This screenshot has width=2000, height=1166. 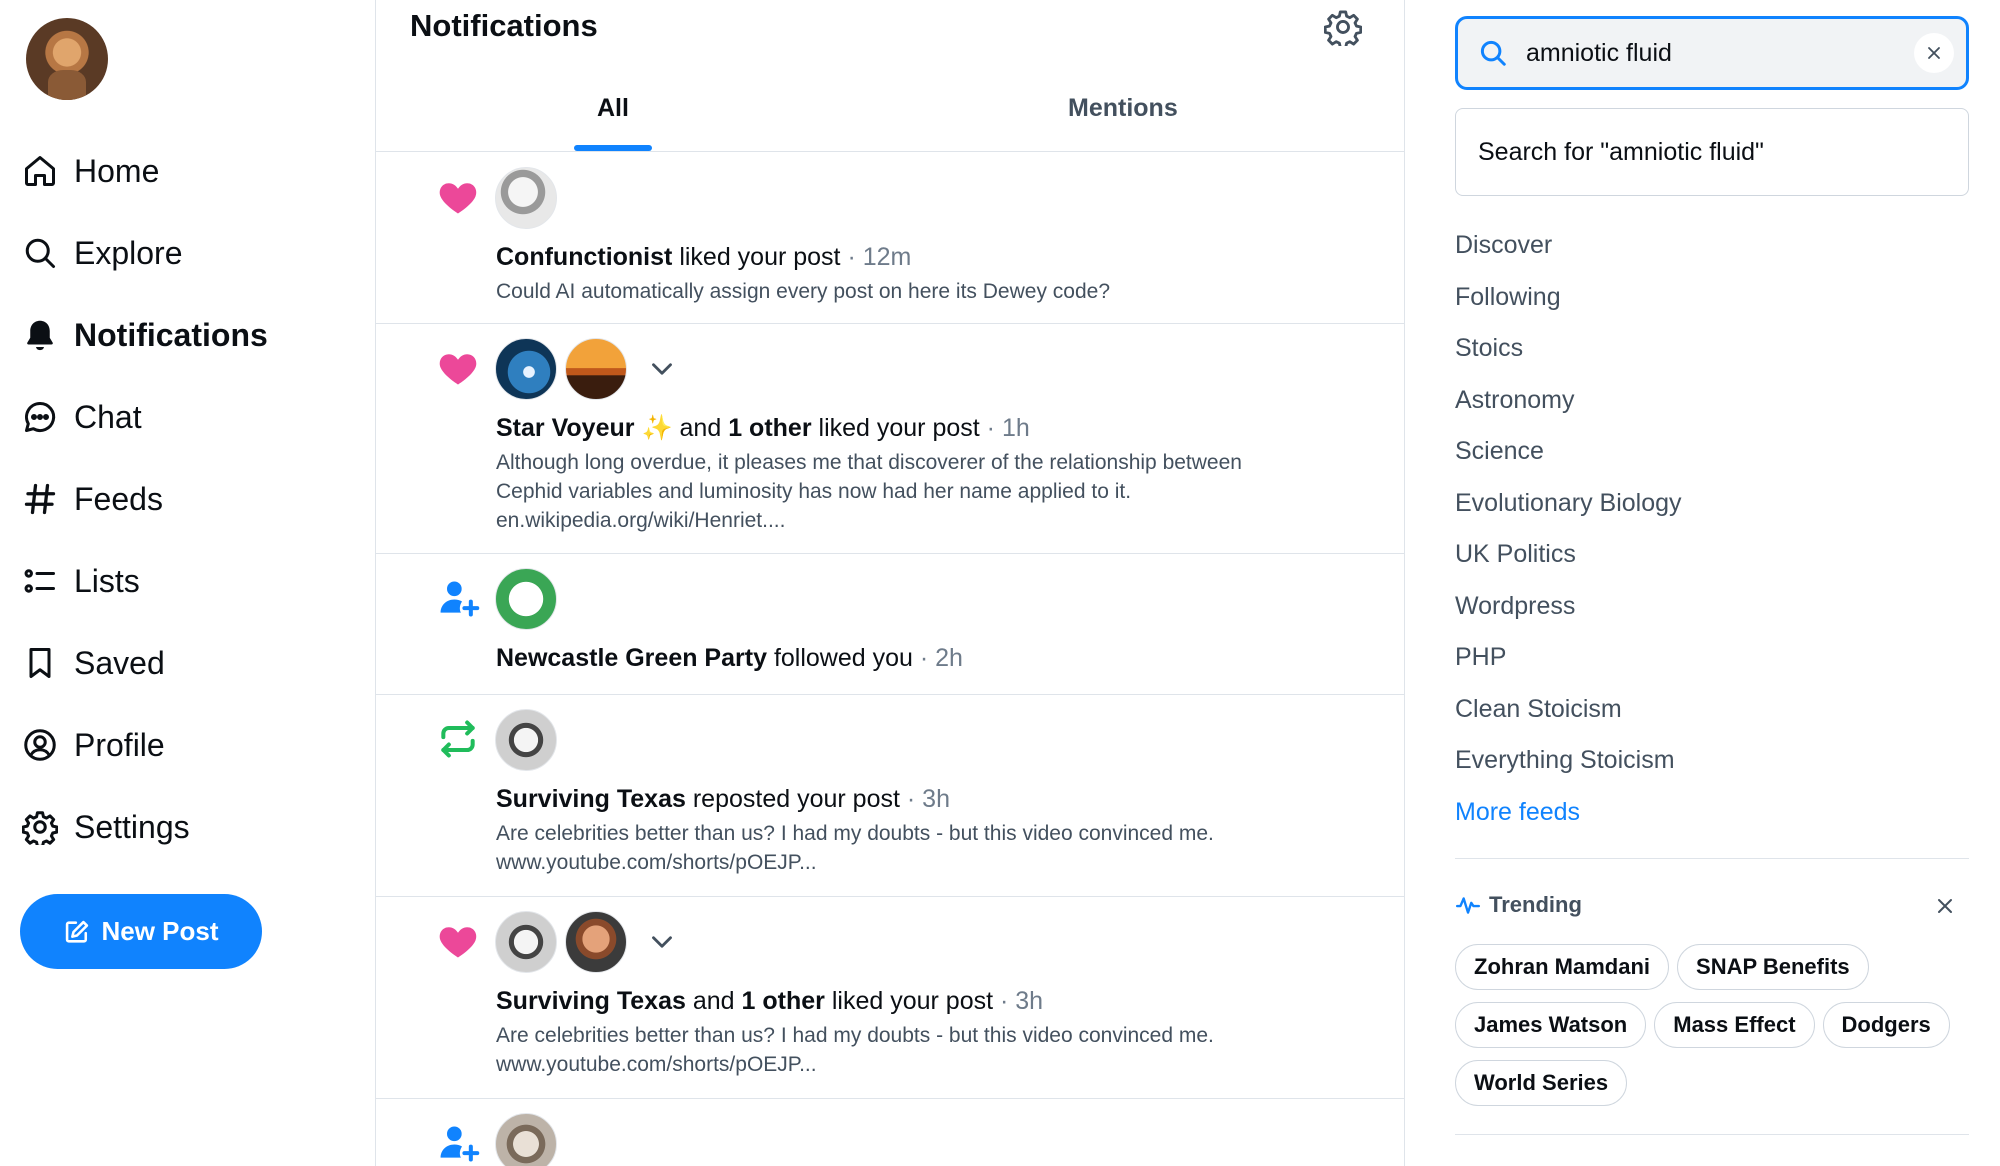 What do you see at coordinates (145, 417) in the screenshot?
I see `nav-item-chat: Chat` at bounding box center [145, 417].